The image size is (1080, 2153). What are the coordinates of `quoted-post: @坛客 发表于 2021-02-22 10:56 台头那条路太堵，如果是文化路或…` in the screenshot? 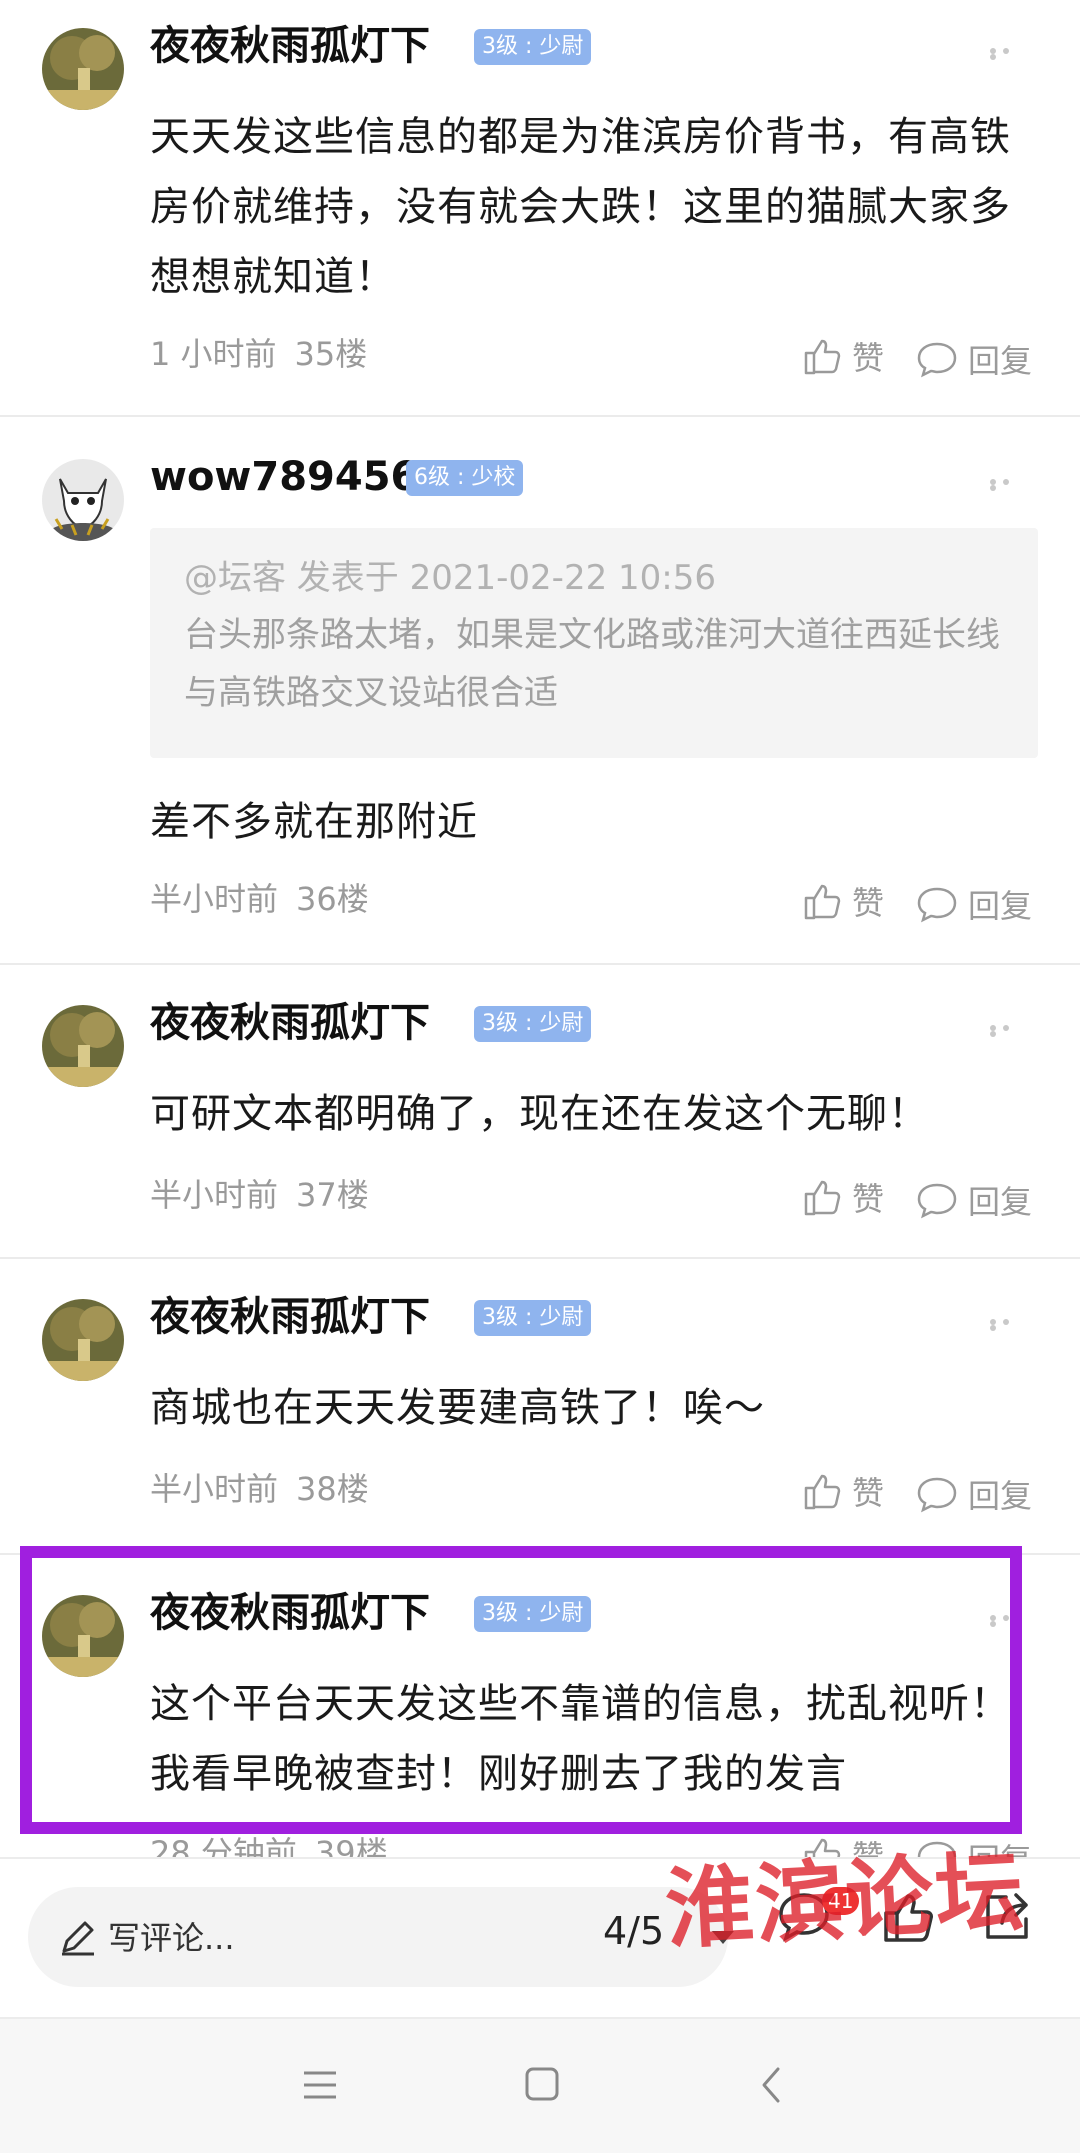 It's located at (594, 643).